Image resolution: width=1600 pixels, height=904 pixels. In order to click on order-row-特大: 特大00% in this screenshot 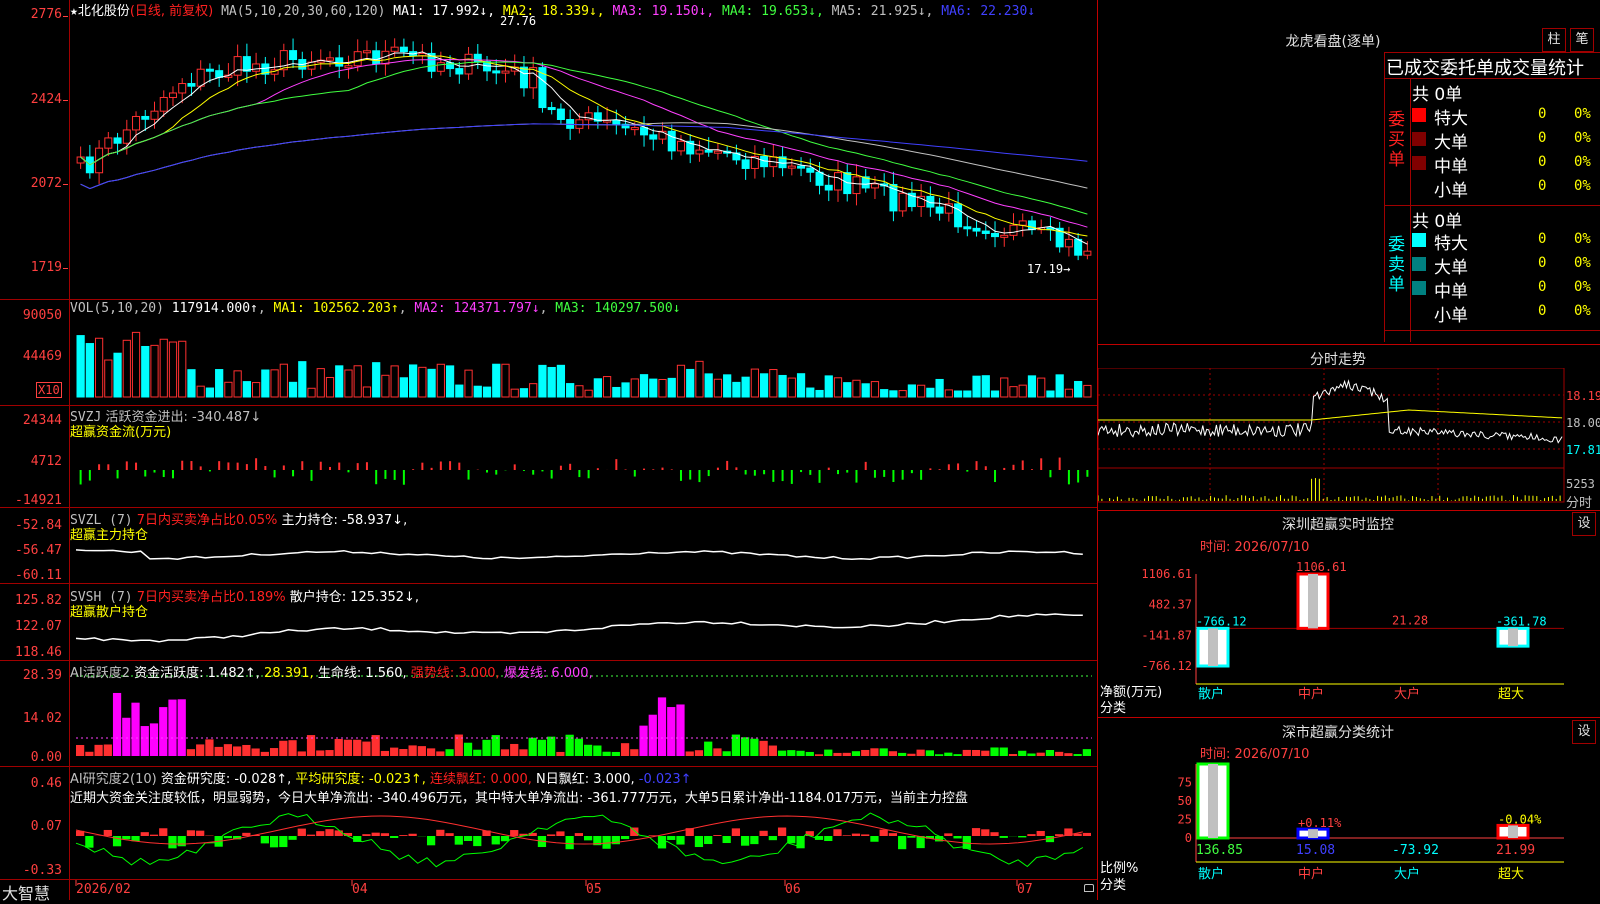, I will do `click(1506, 115)`.